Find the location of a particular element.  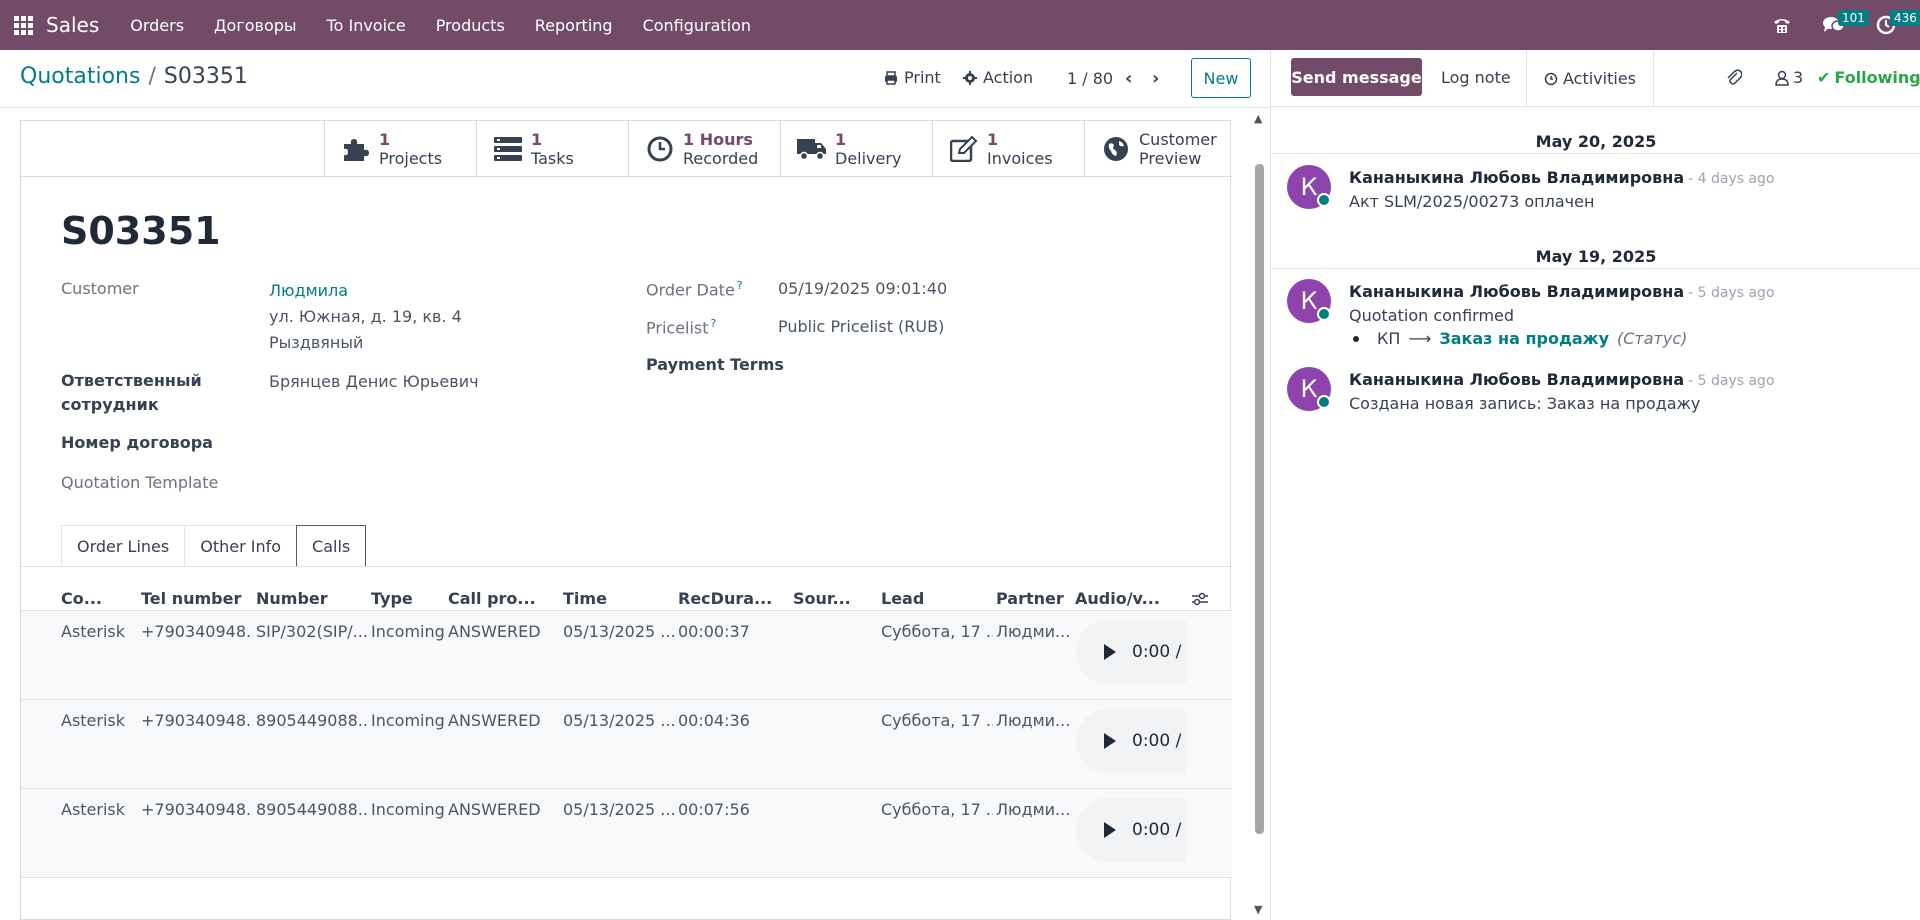

invoices-label: Invoices is located at coordinates (1020, 158).